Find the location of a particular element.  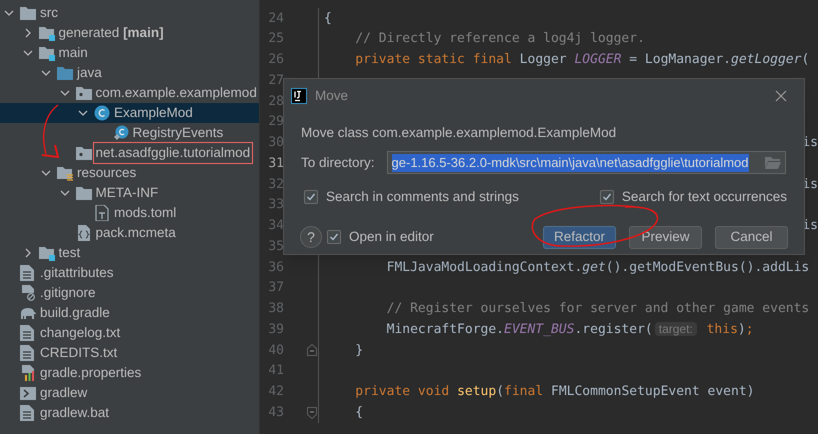

elephant-icon is located at coordinates (28, 313).